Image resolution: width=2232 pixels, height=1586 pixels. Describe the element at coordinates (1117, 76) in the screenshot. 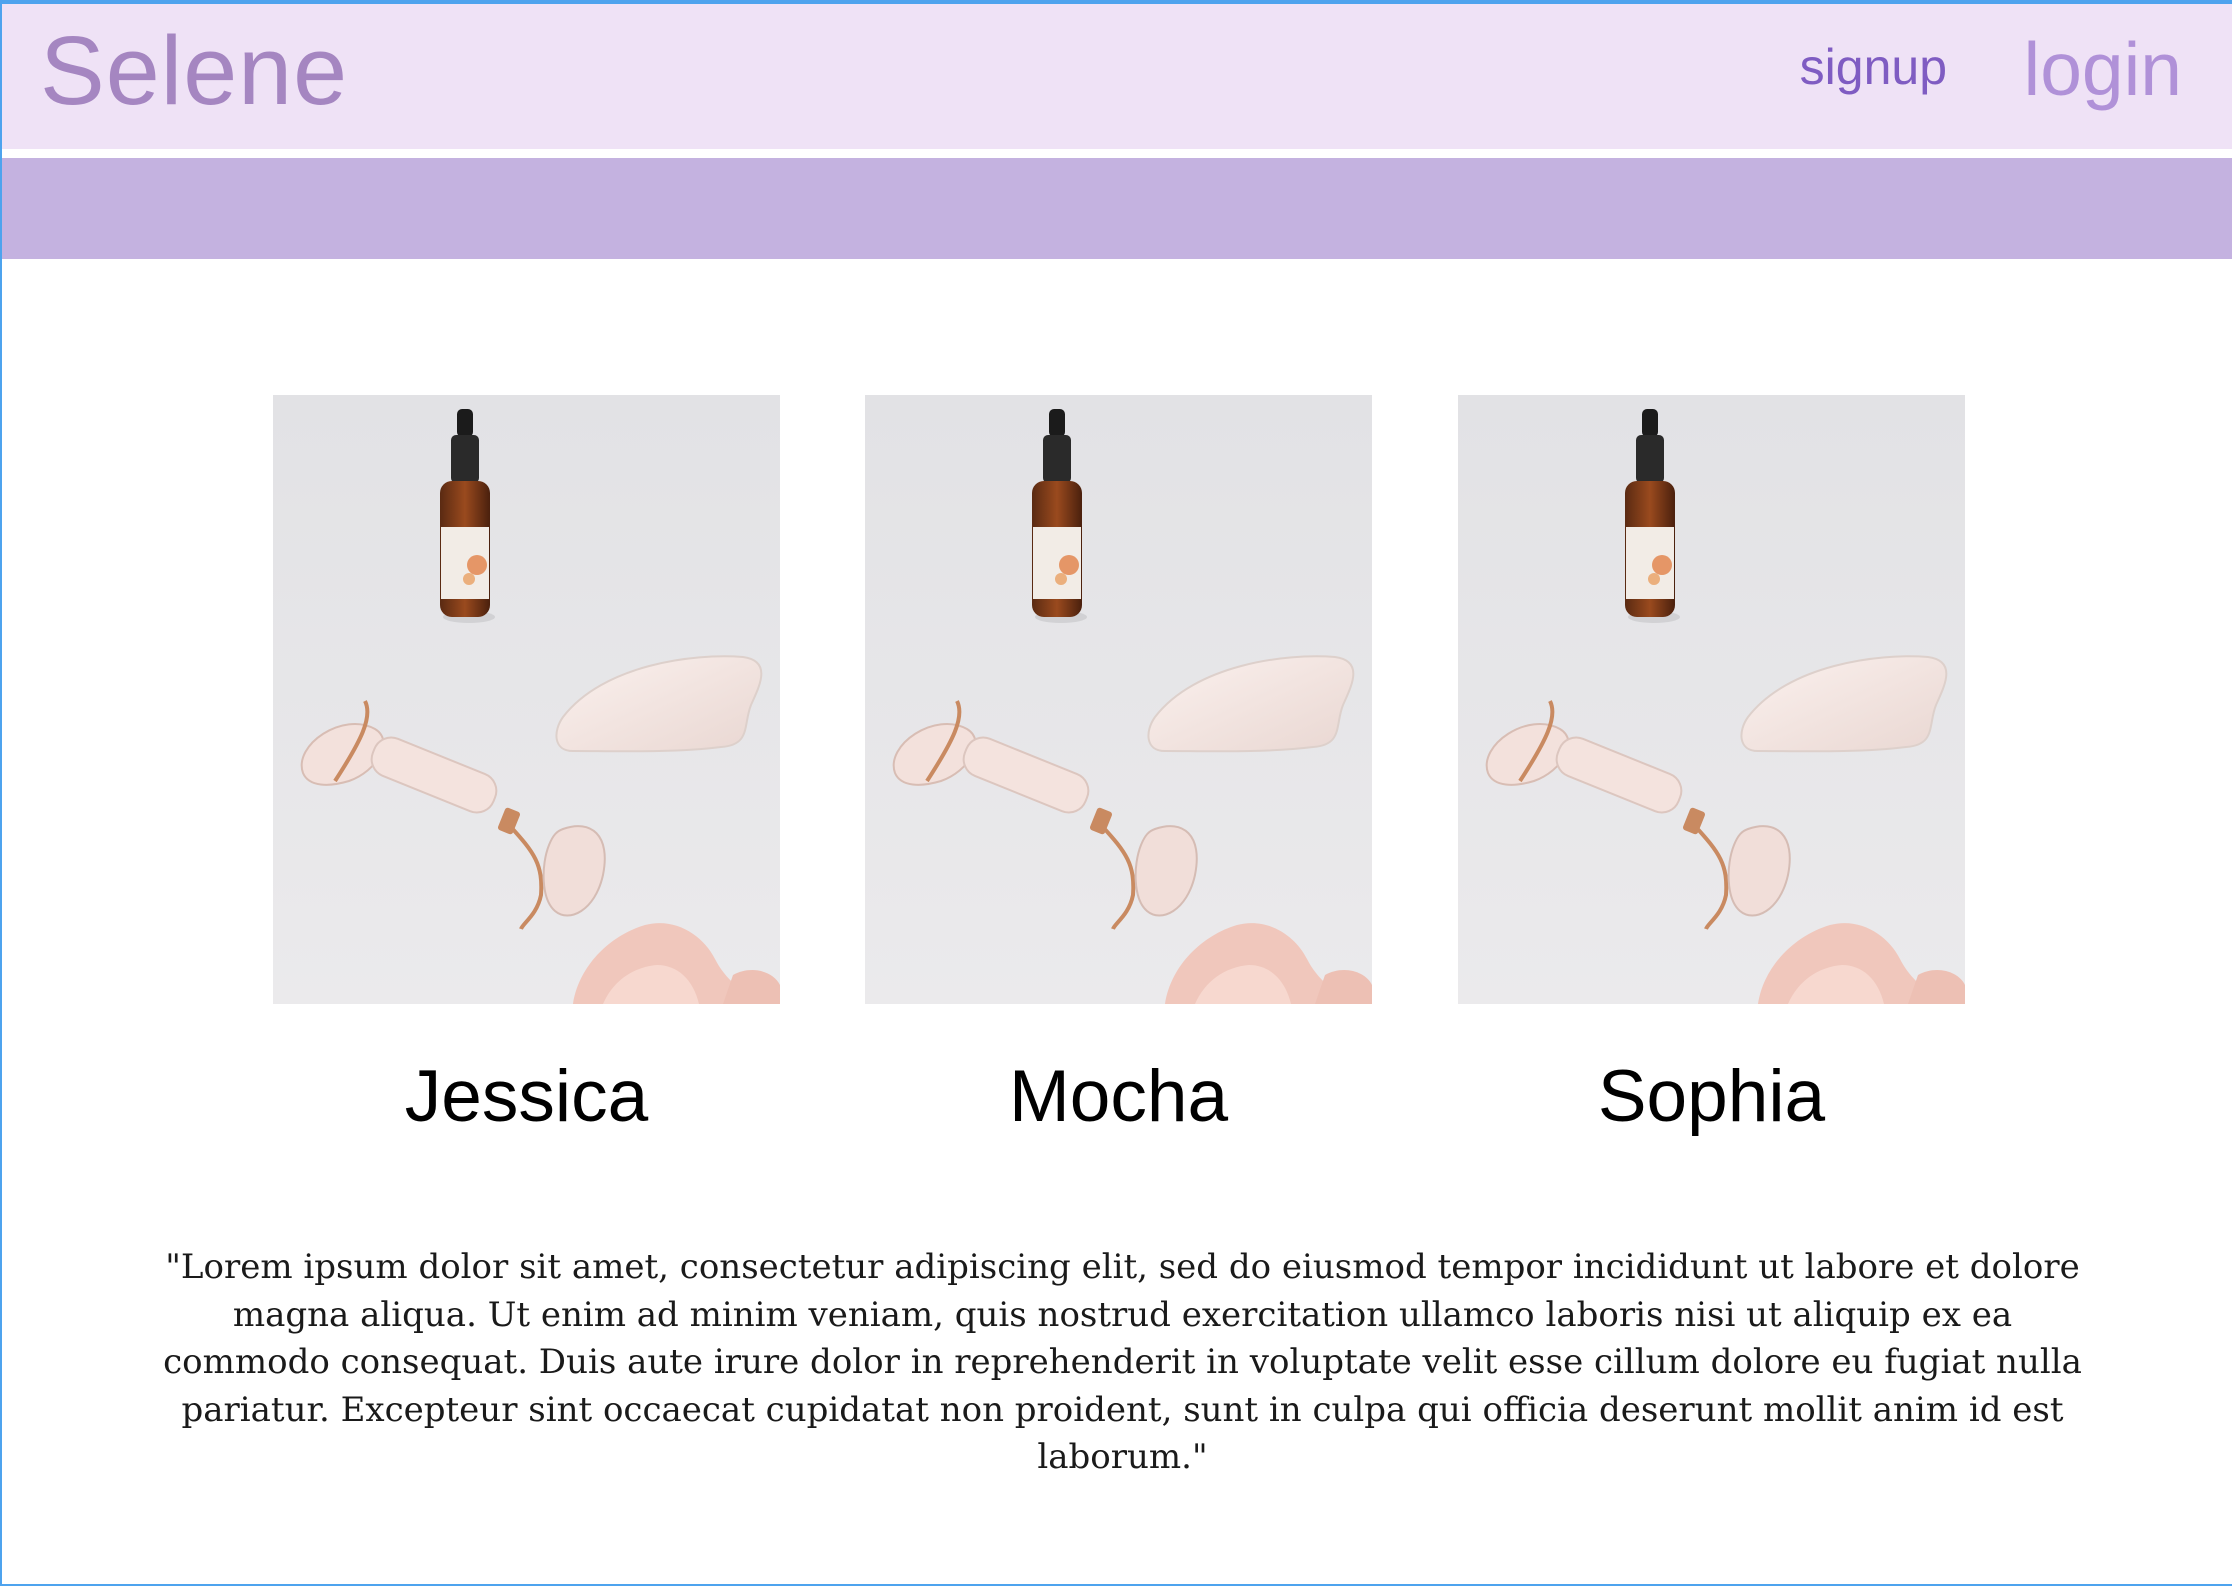

I see `top-navbar: Selene signup login` at that location.